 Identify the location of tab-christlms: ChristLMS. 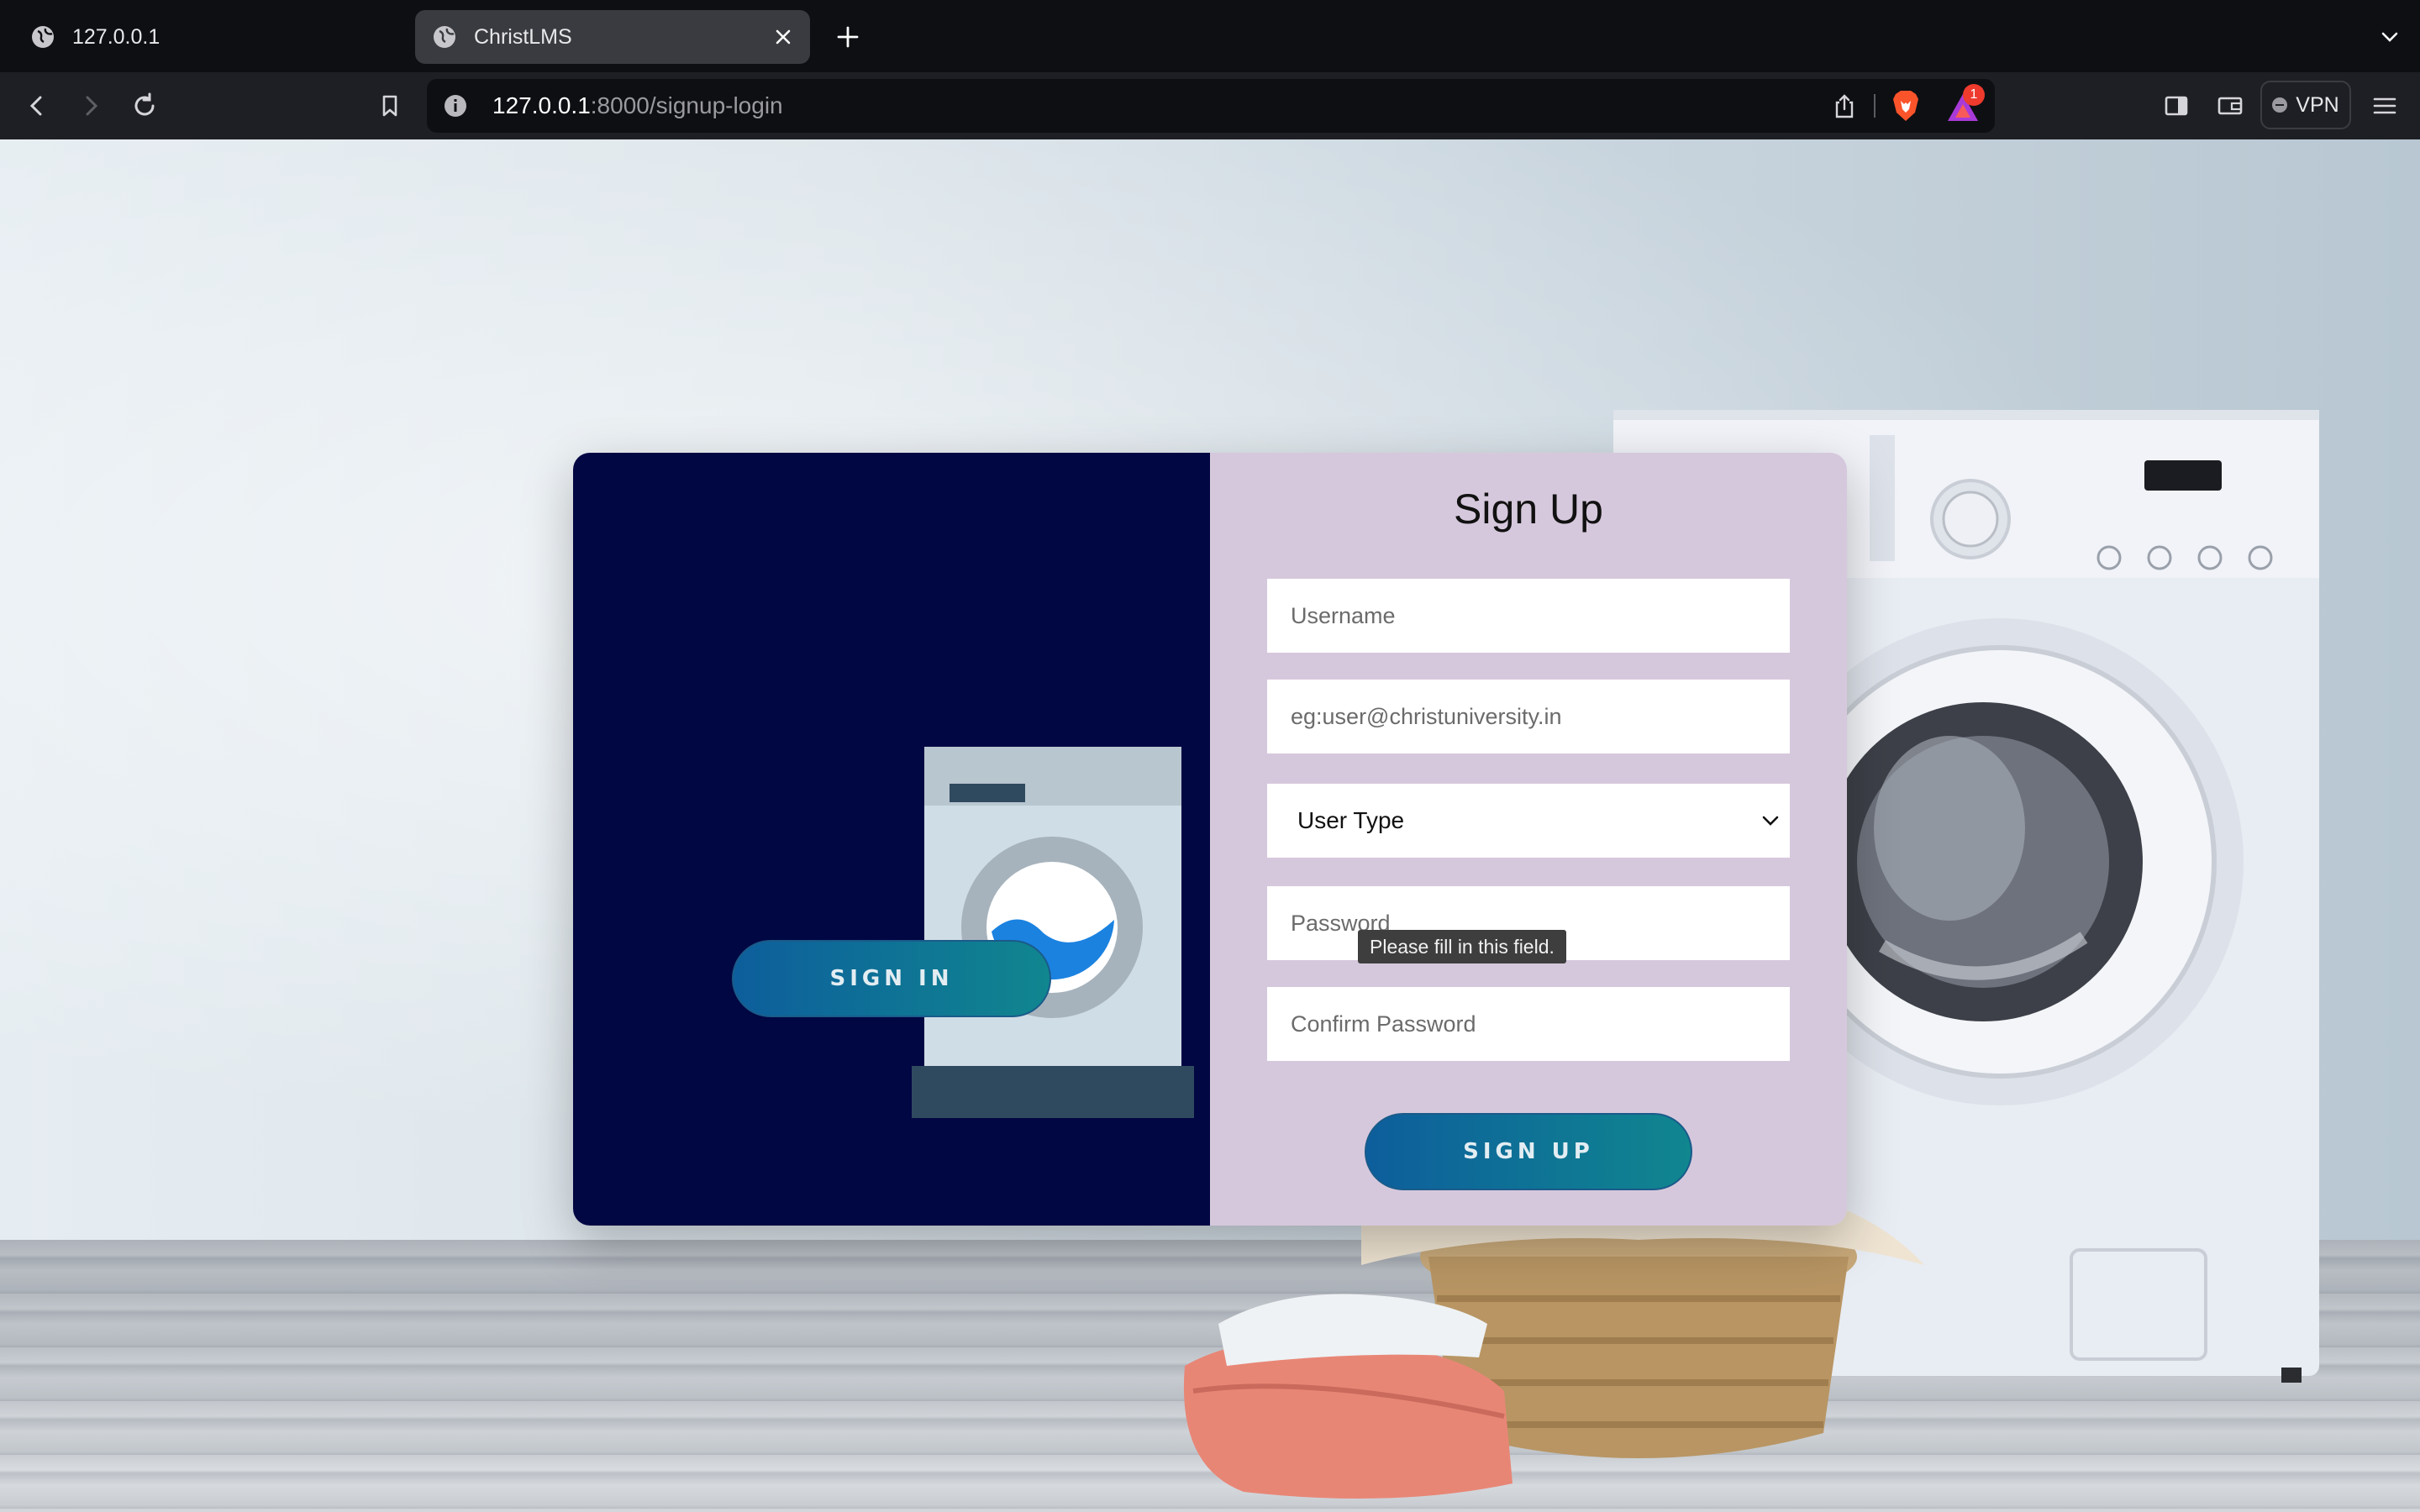
(613, 37).